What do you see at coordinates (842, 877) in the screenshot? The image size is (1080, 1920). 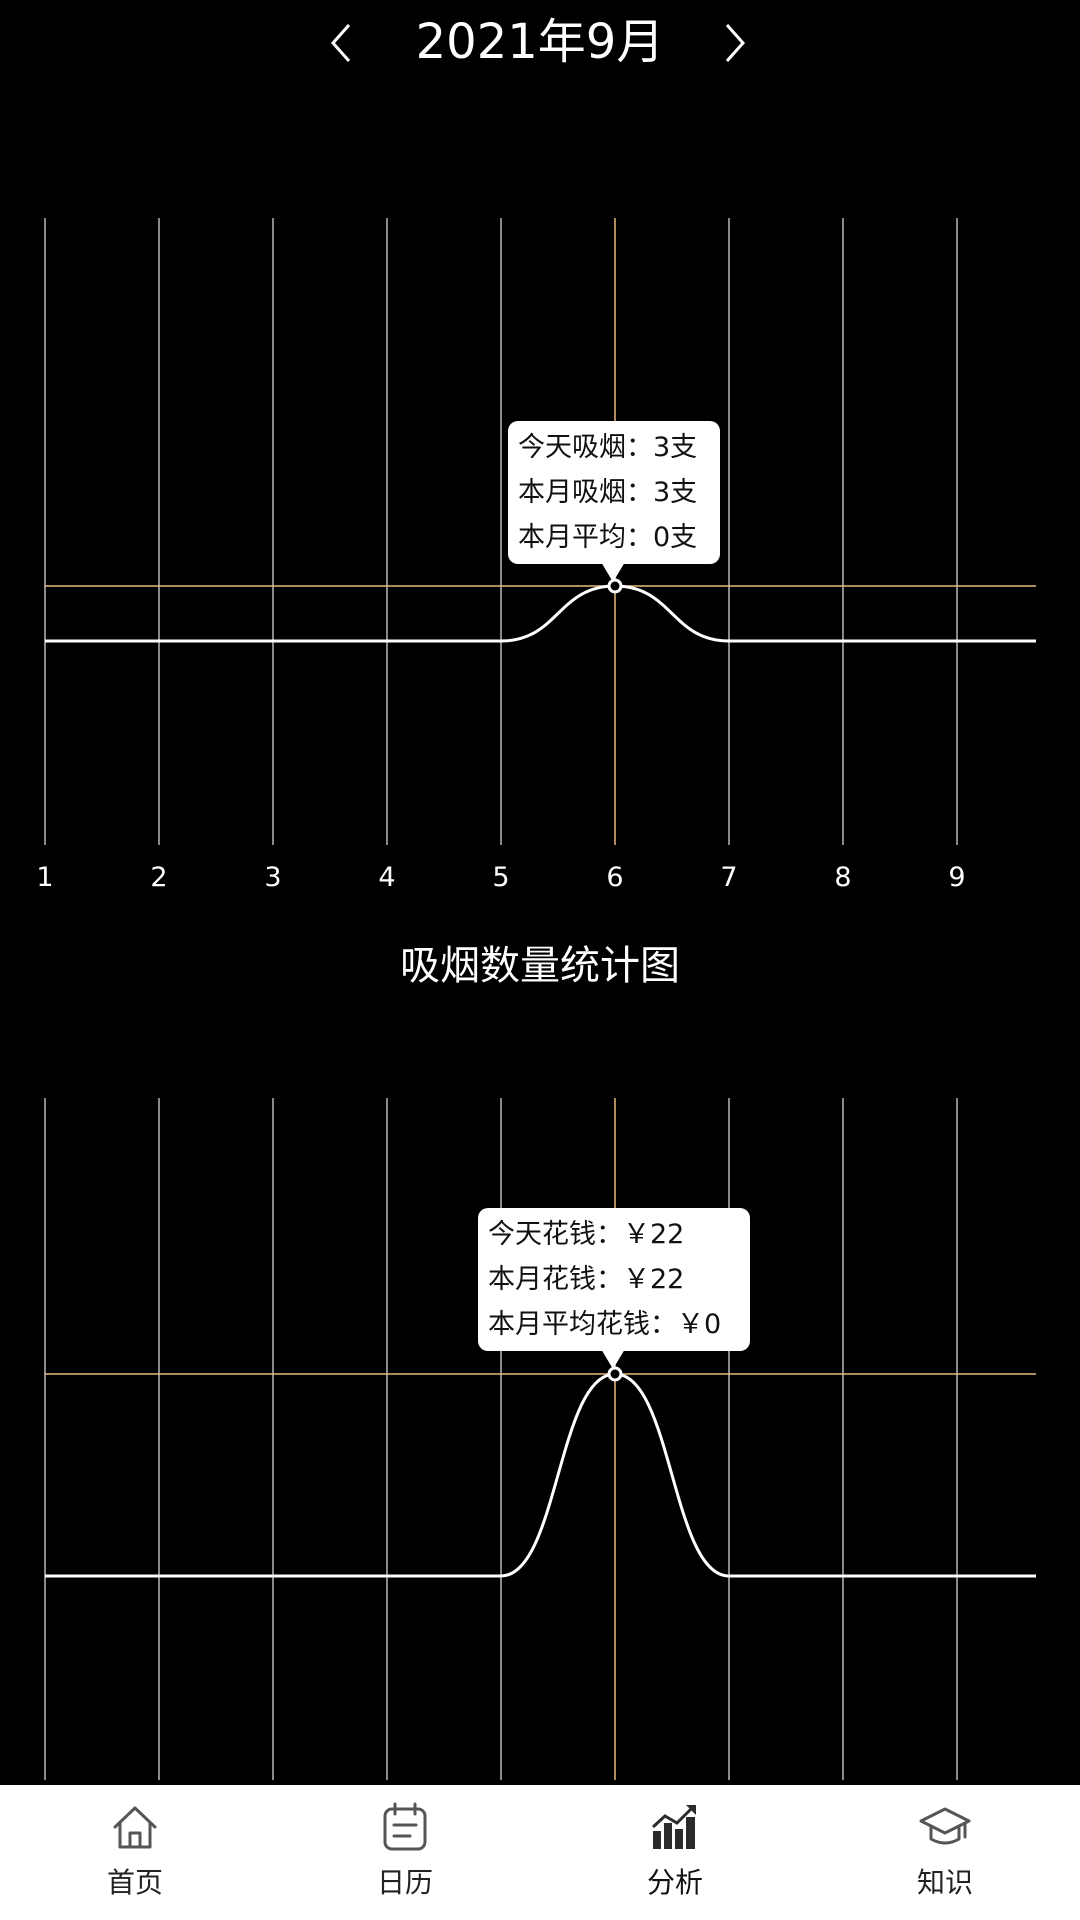 I see `x-tick-label: 8` at bounding box center [842, 877].